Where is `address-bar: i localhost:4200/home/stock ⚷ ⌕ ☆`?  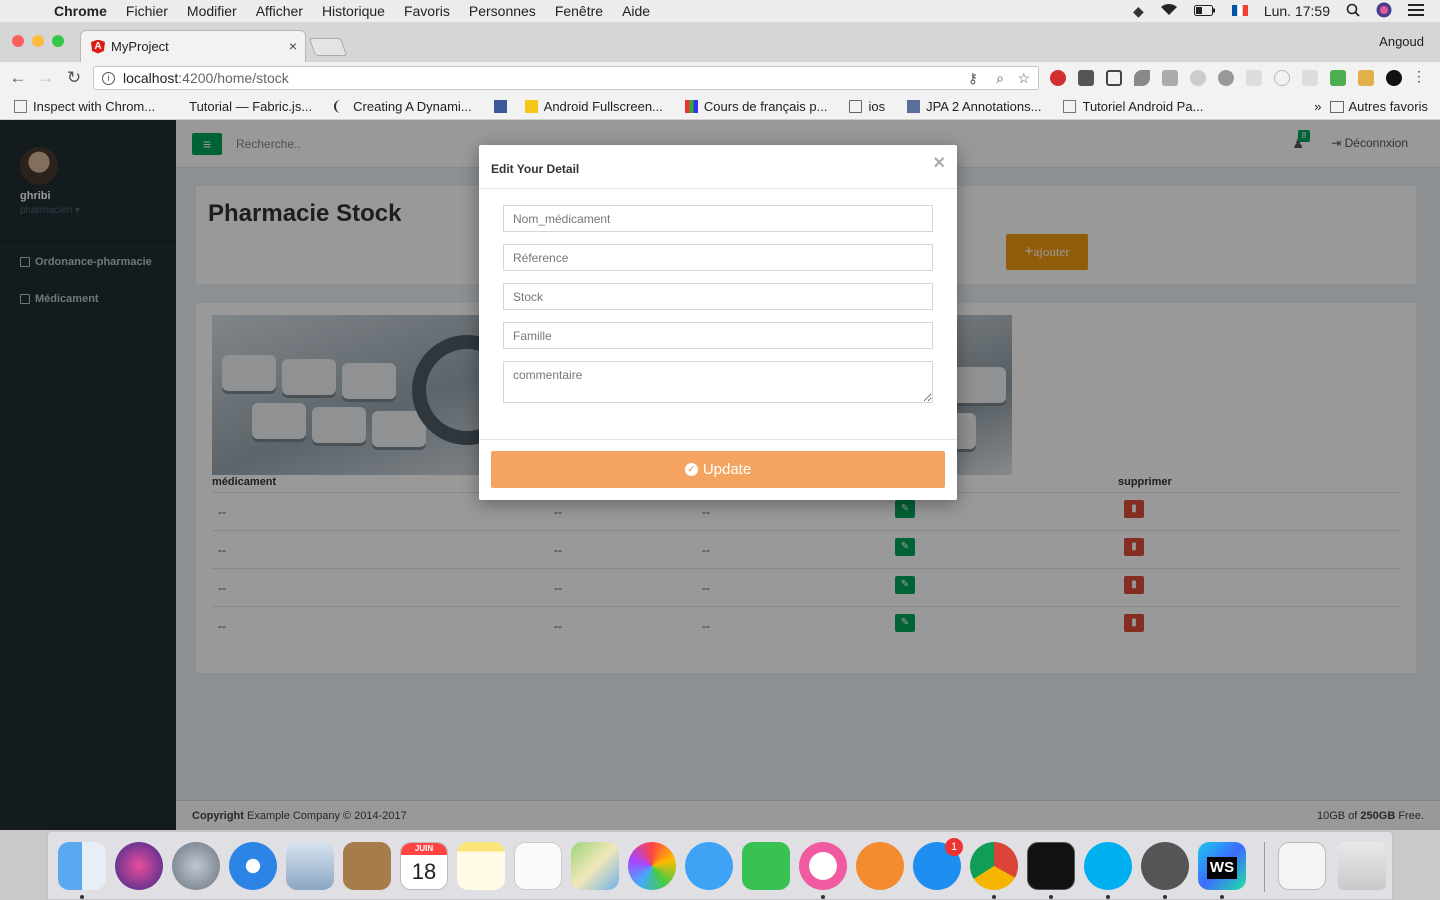 address-bar: i localhost:4200/home/stock ⚷ ⌕ ☆ is located at coordinates (566, 78).